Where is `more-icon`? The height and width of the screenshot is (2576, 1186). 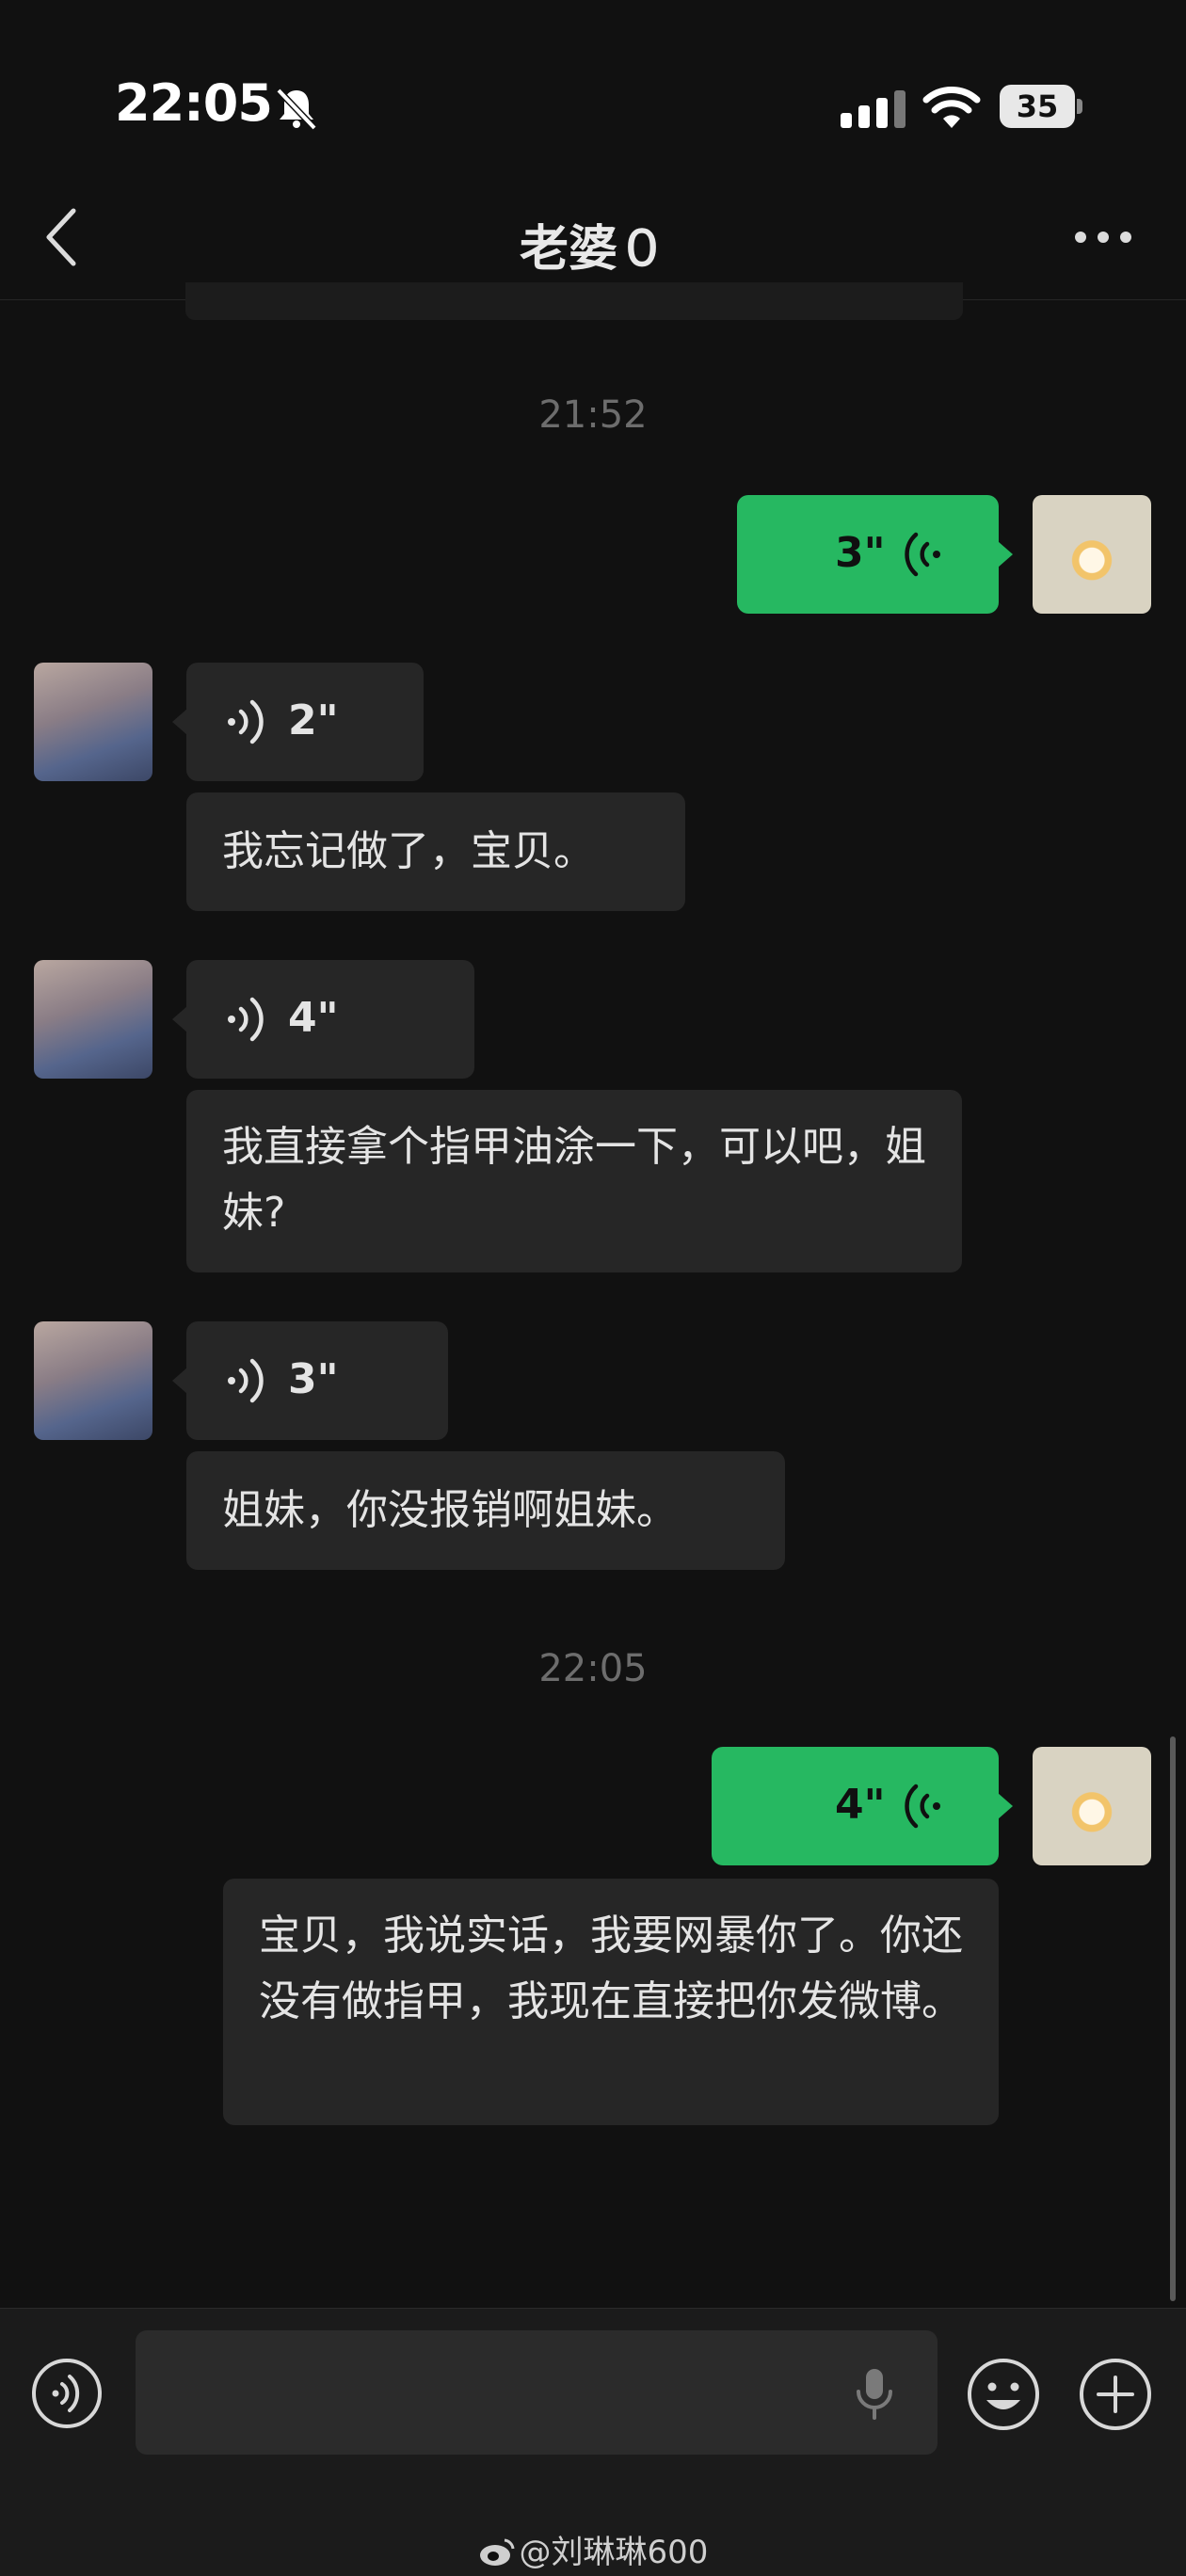 more-icon is located at coordinates (1103, 237).